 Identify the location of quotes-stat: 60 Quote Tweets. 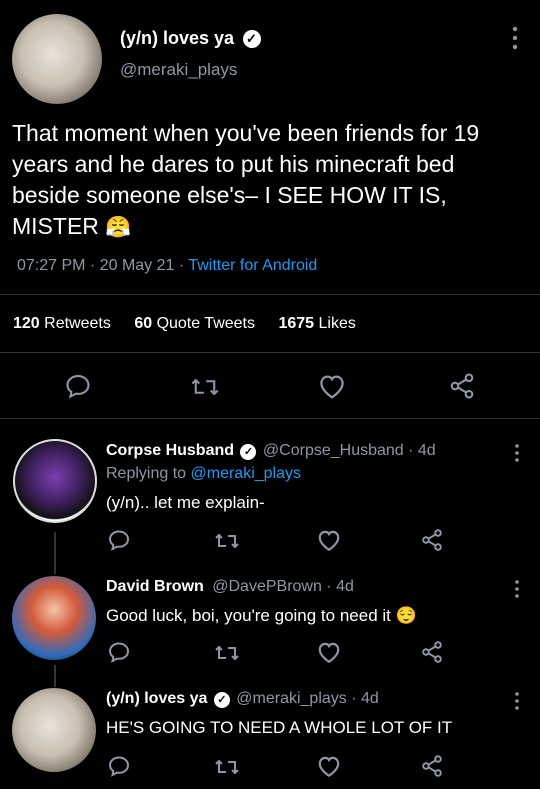
(196, 323).